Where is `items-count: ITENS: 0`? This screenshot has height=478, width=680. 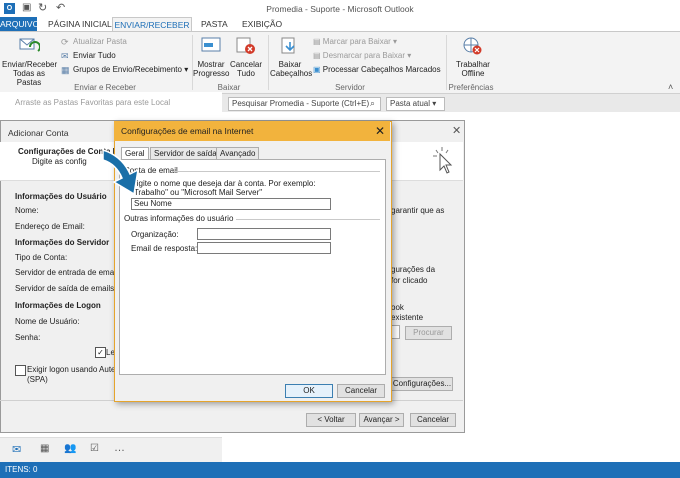
items-count: ITENS: 0 is located at coordinates (21, 469).